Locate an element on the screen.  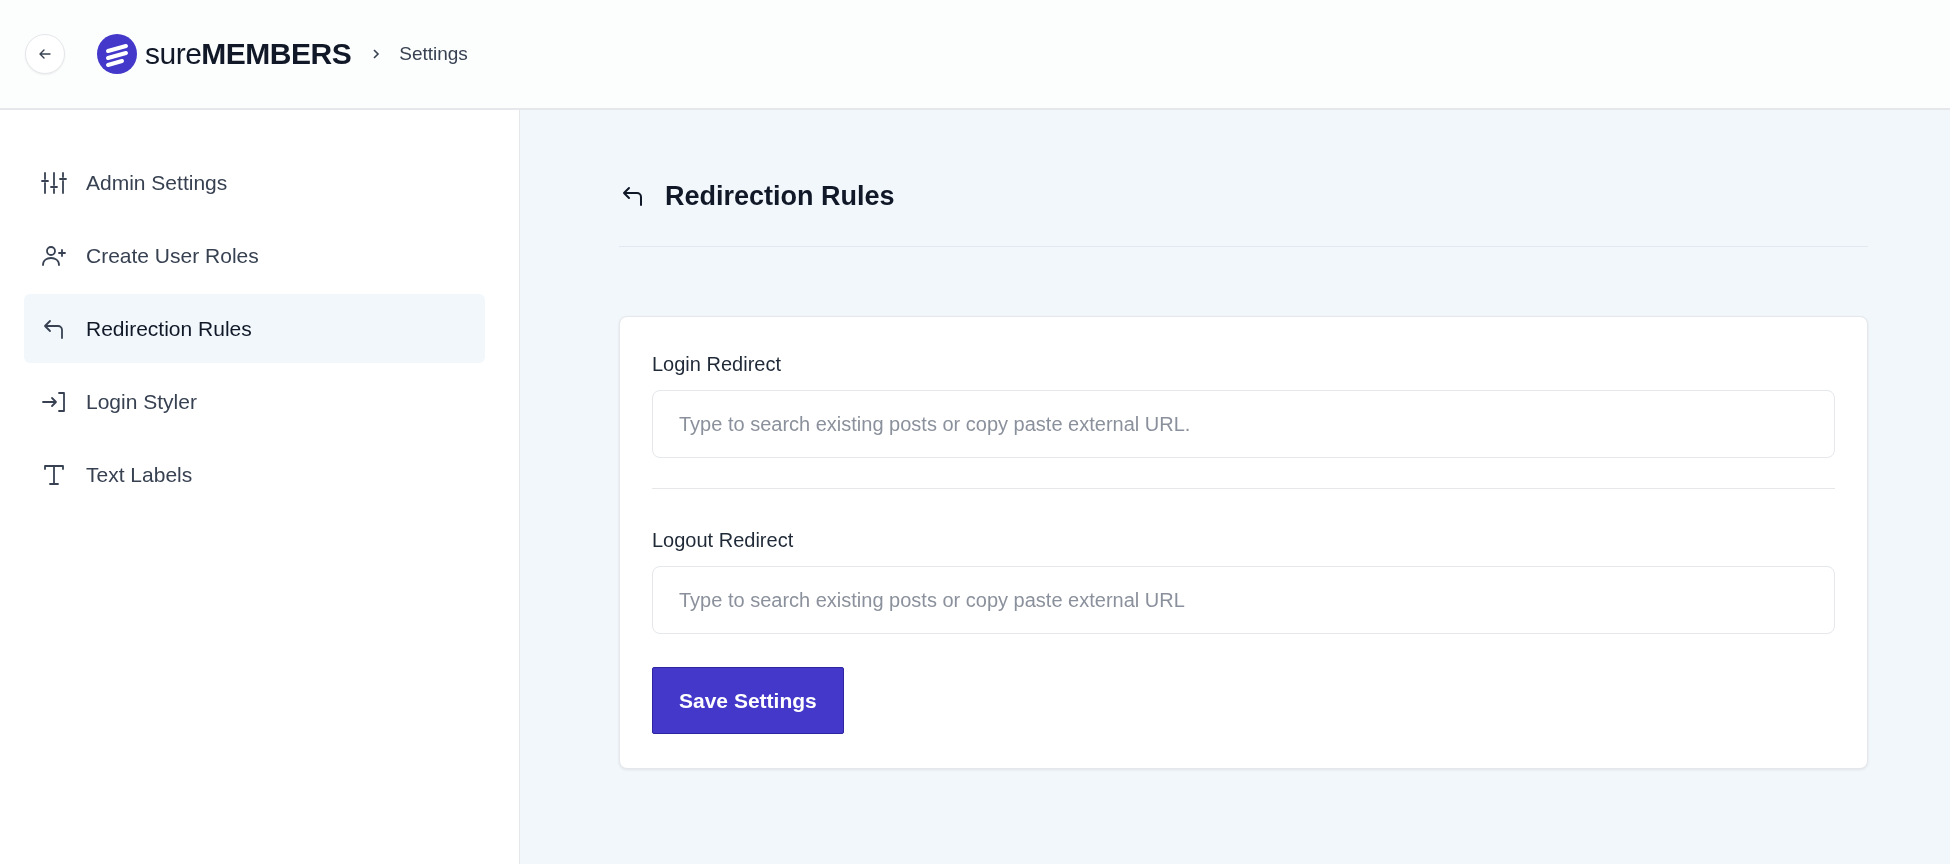
back-arrow-icon is located at coordinates (45, 54).